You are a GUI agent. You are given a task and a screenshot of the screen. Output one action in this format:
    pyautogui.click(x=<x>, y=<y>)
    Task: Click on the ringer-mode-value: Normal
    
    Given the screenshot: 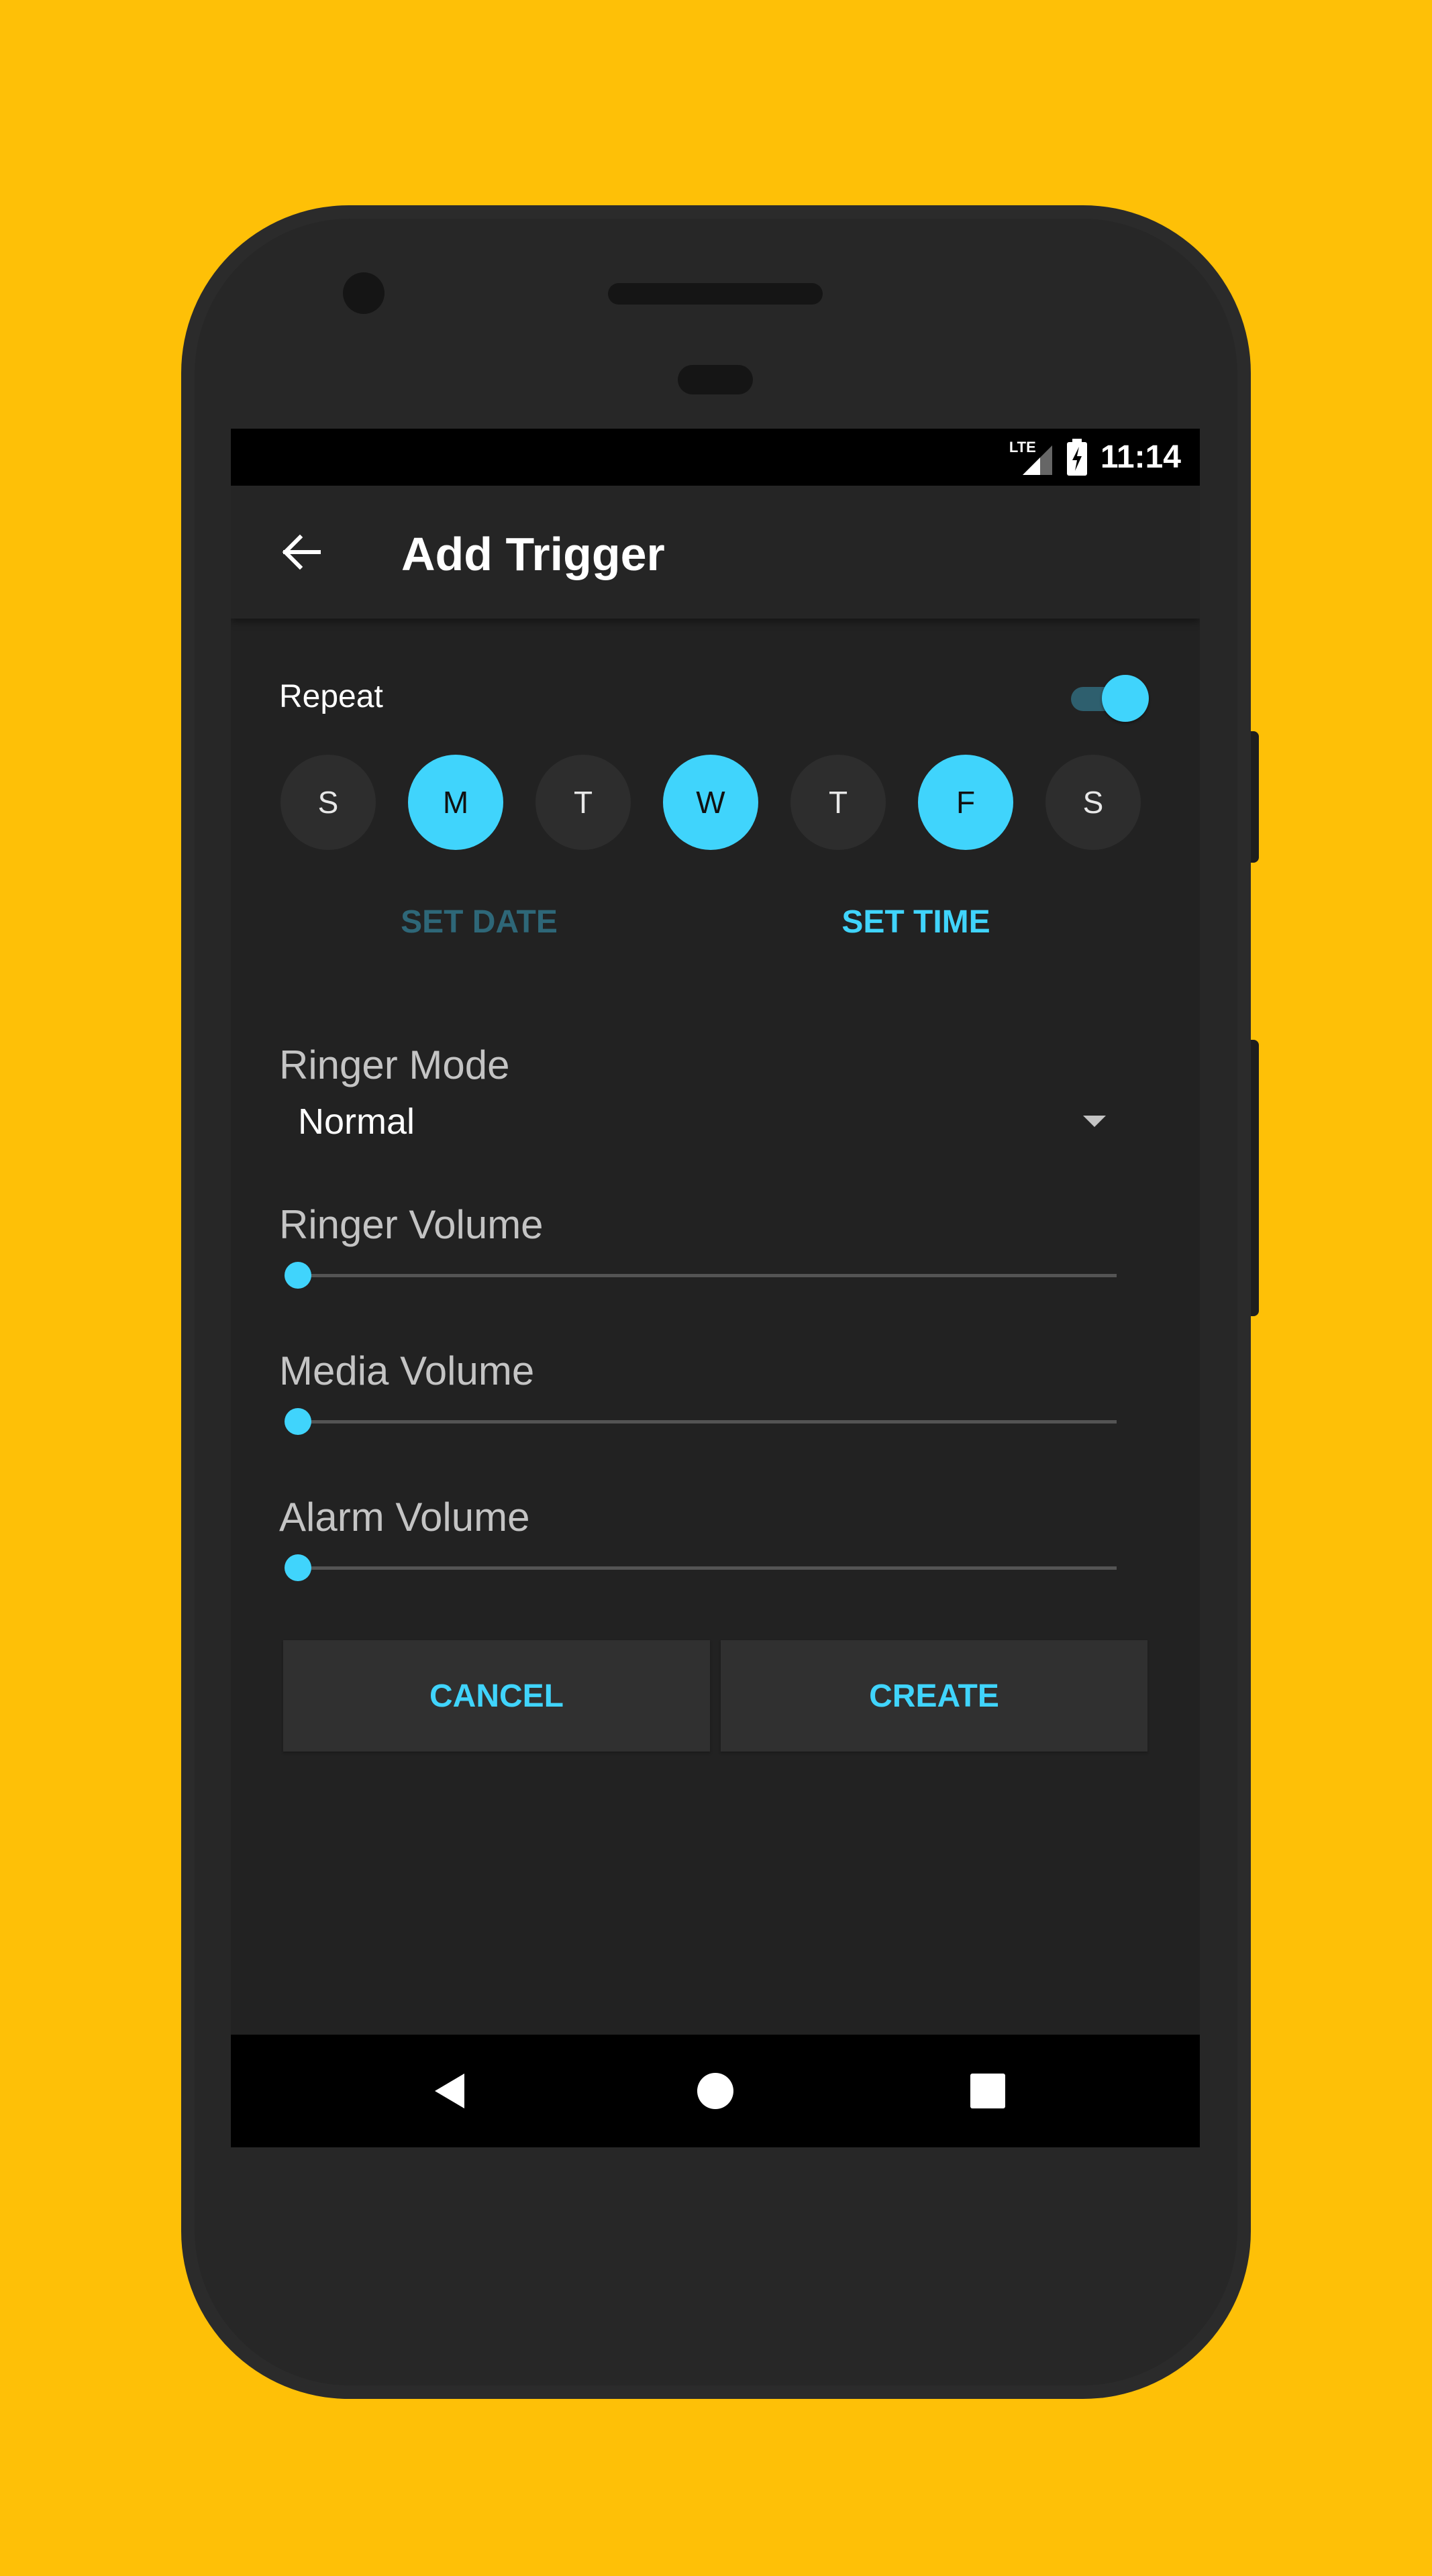 What is the action you would take?
    pyautogui.click(x=356, y=1122)
    